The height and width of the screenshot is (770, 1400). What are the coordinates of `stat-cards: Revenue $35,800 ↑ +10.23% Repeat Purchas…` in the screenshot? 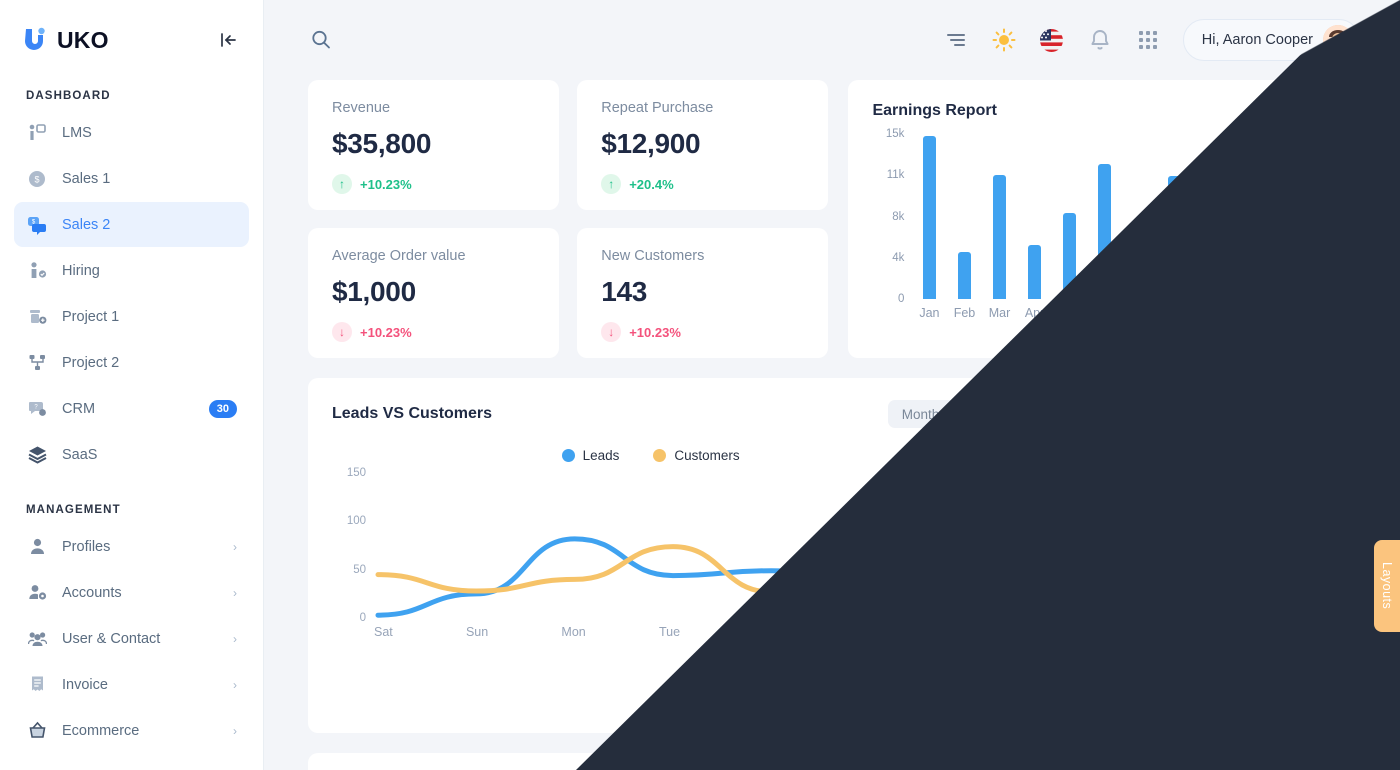 It's located at (568, 219).